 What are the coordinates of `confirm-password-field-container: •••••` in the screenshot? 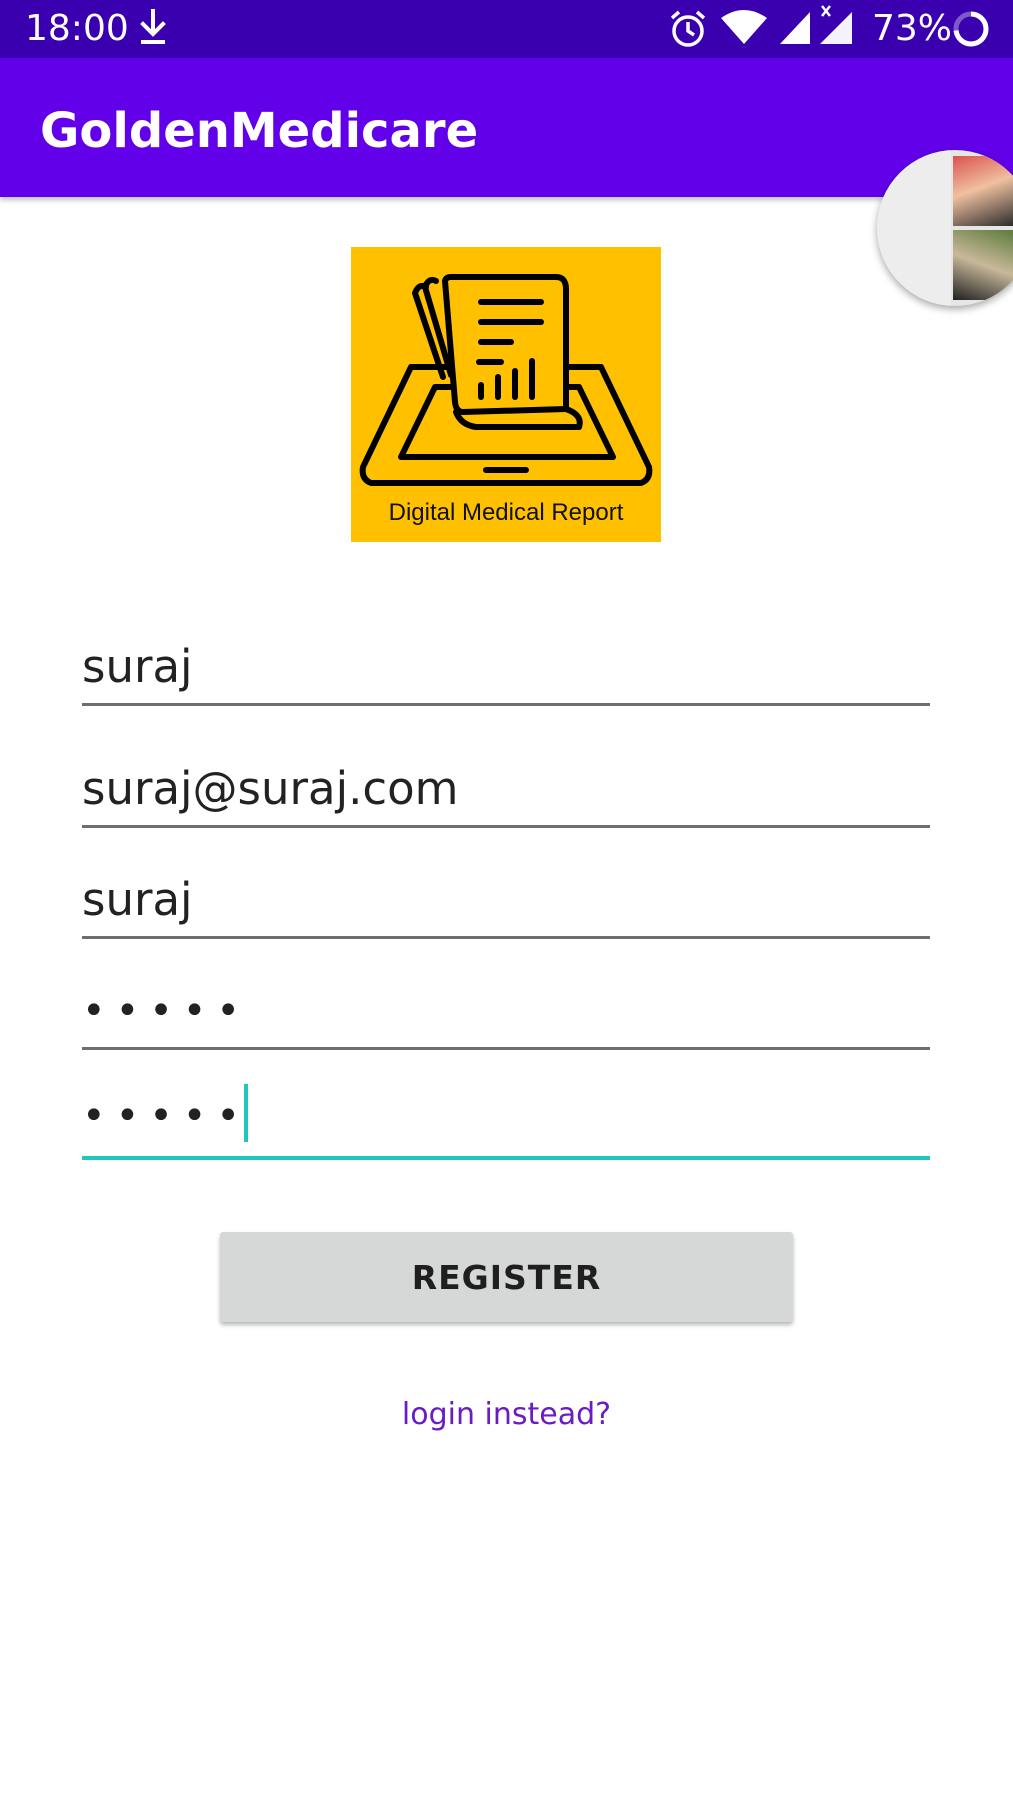 It's located at (166, 1115).